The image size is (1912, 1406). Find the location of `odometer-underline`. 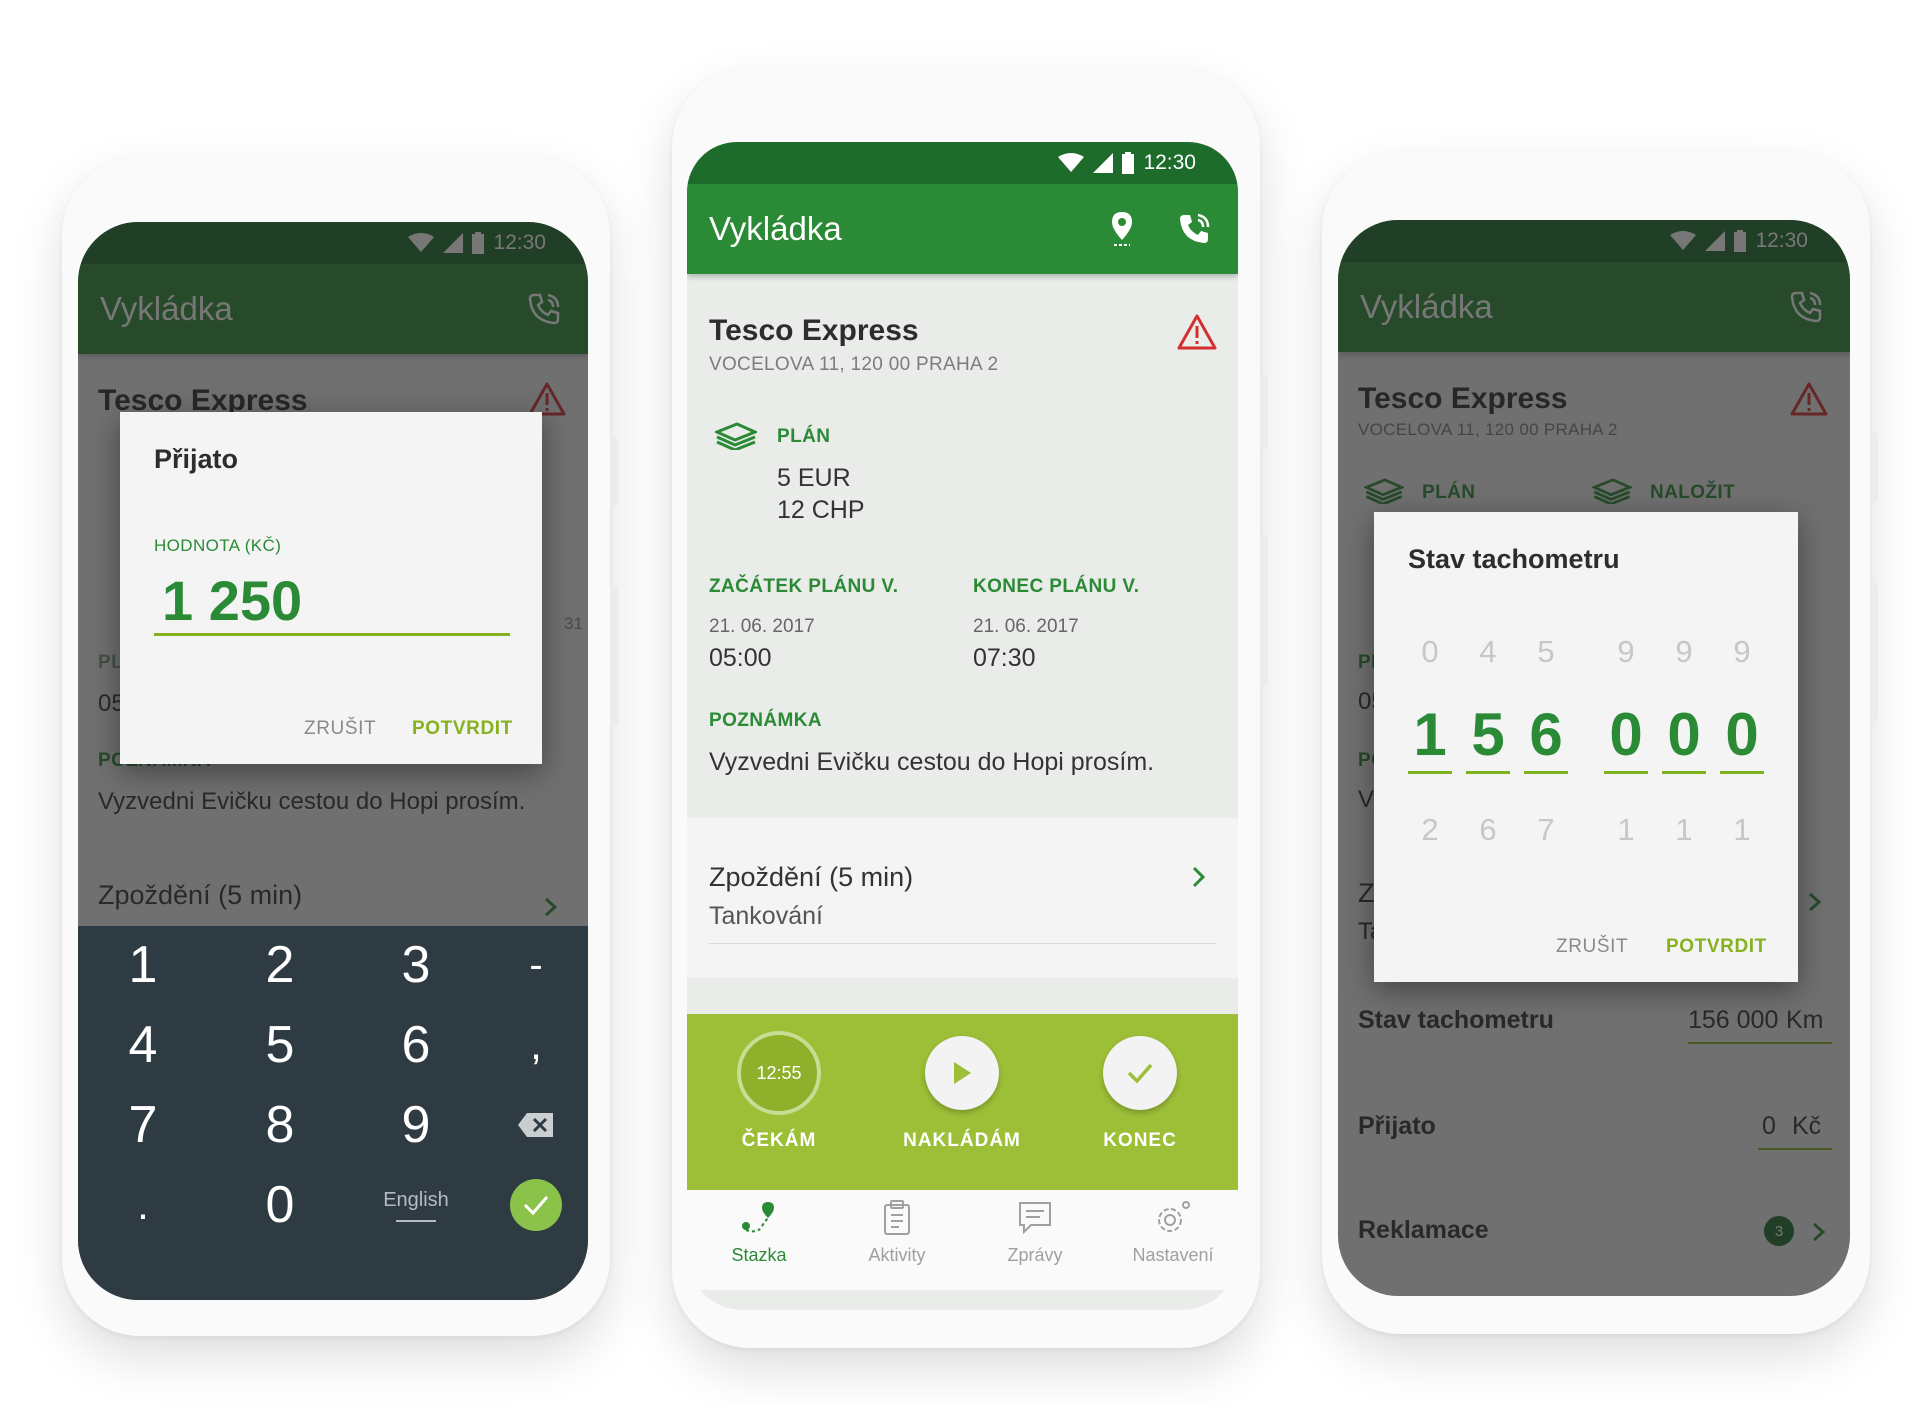

odometer-underline is located at coordinates (1760, 1043).